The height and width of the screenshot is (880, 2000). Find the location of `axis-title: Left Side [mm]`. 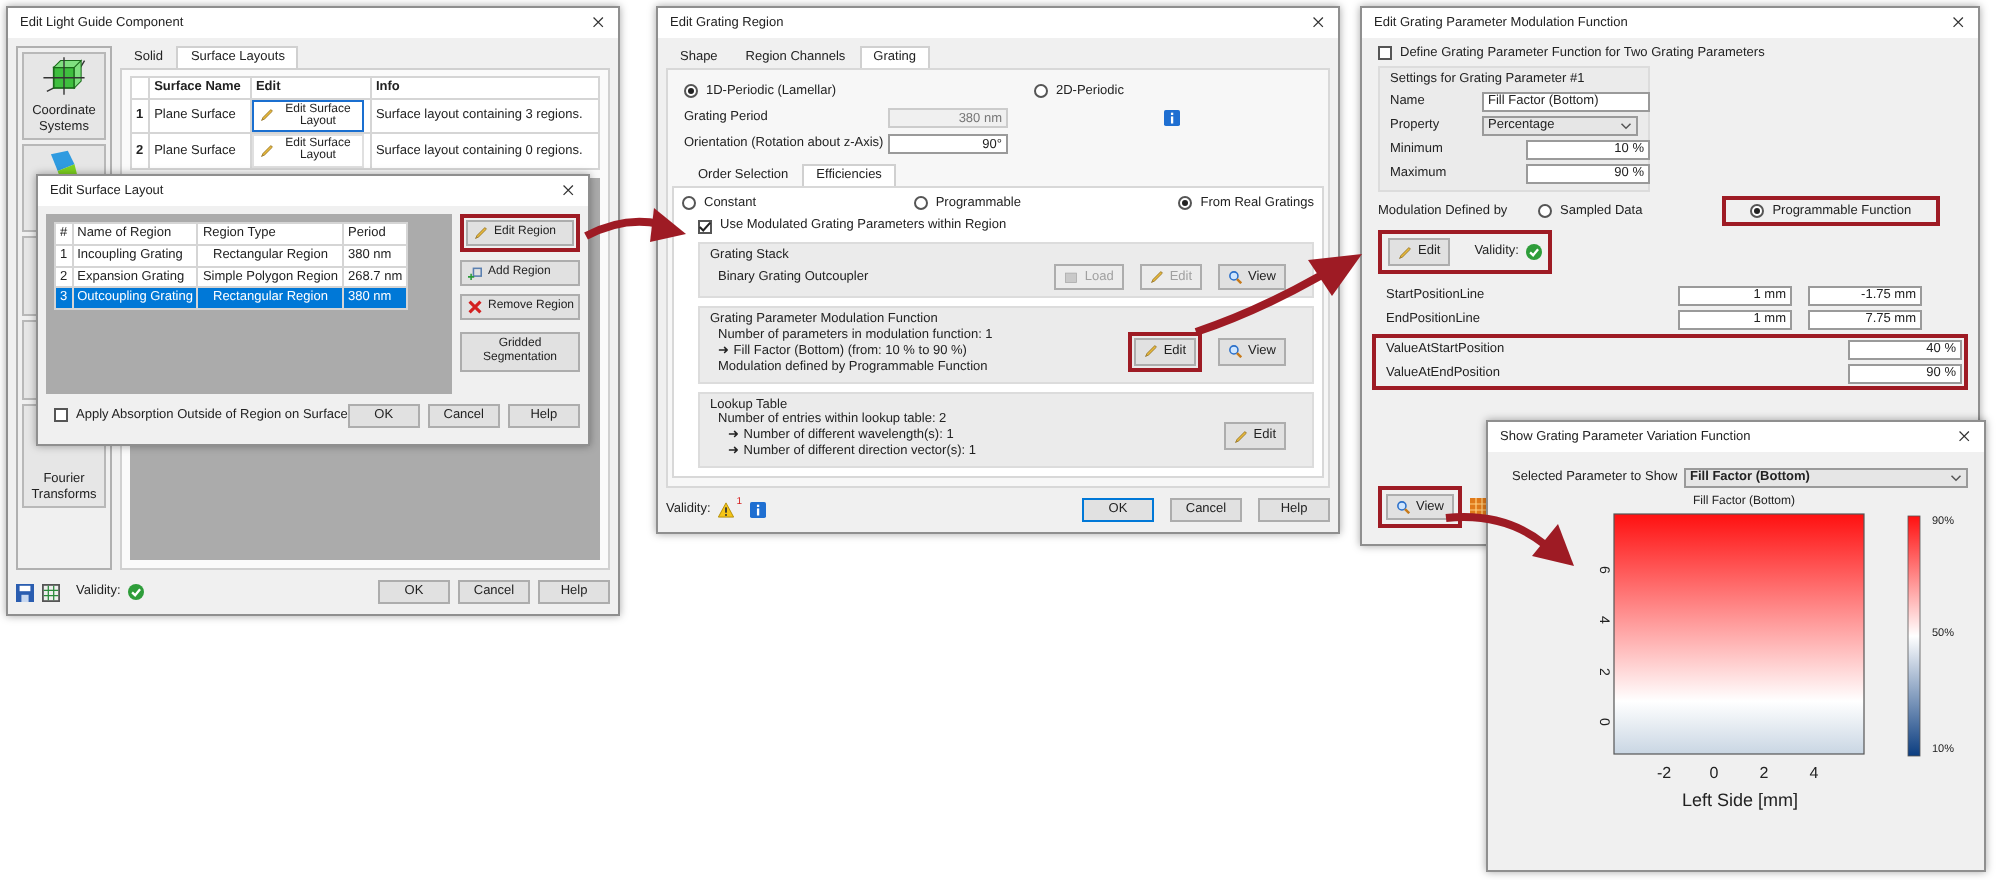

axis-title: Left Side [mm] is located at coordinates (1740, 800).